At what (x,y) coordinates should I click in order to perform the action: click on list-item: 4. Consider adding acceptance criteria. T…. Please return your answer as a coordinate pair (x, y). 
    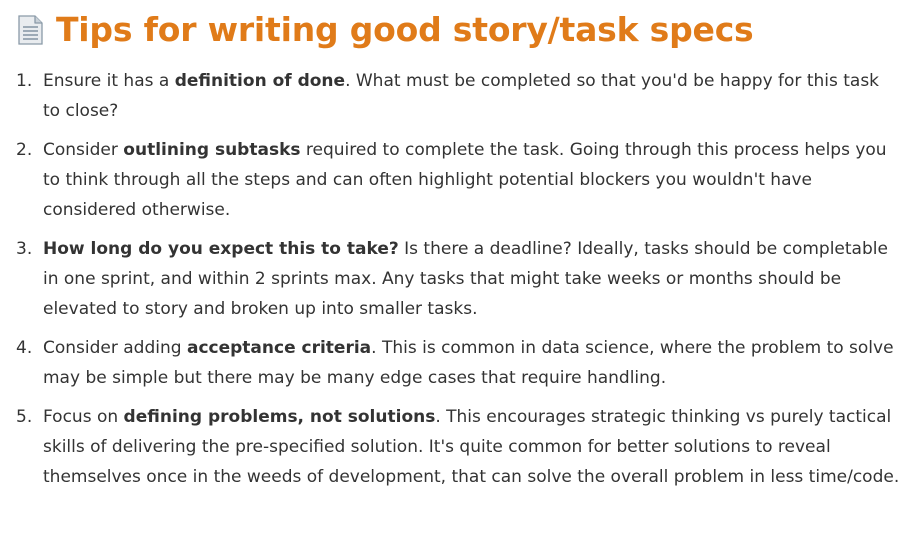
    Looking at the image, I should click on (450, 363).